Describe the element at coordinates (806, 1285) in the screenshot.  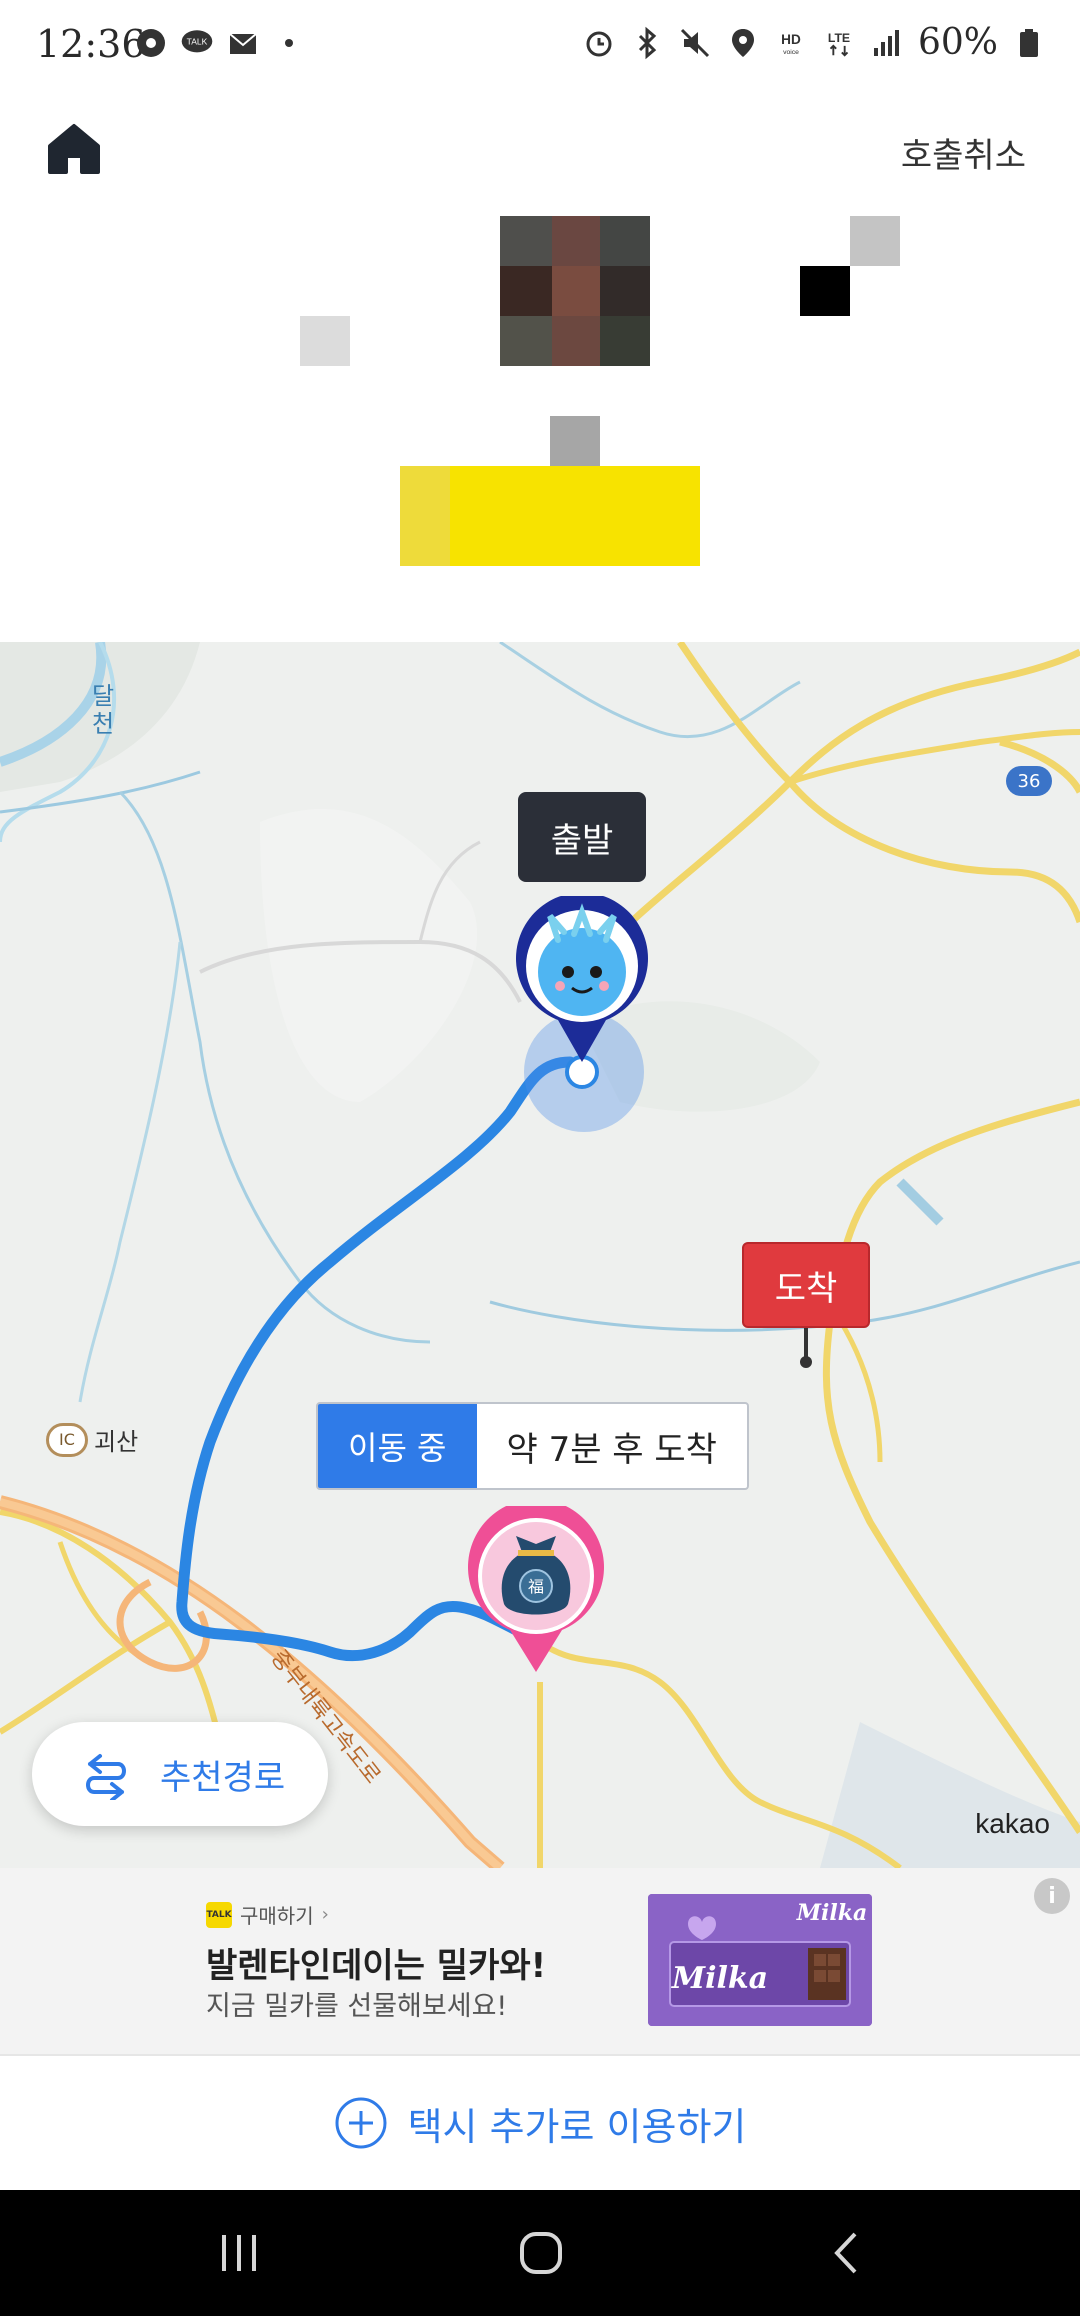
I see `arrive-tag: 도착` at that location.